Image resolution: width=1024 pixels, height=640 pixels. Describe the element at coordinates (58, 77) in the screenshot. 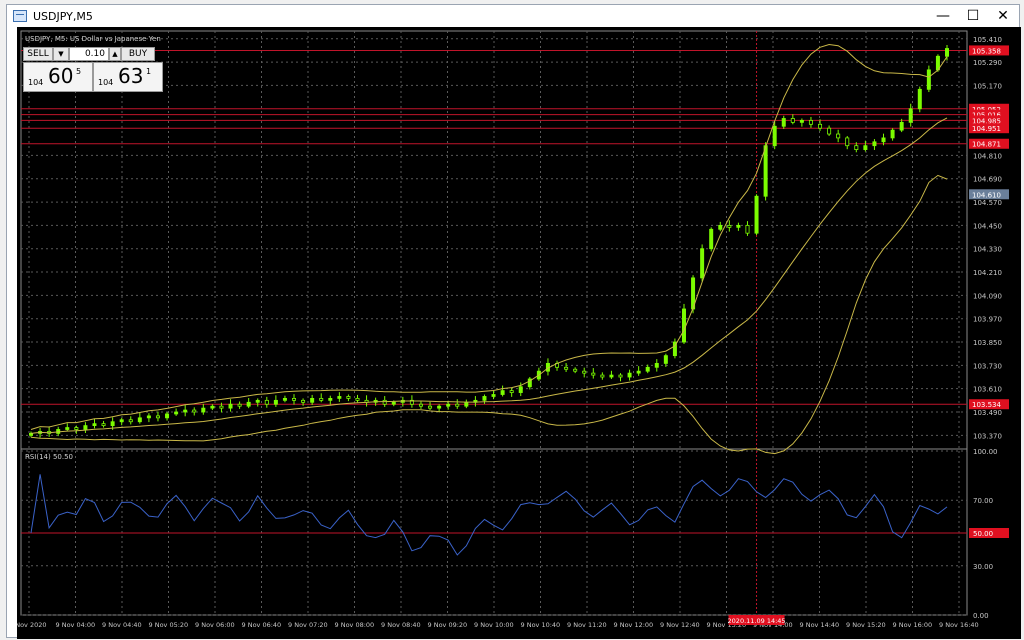

I see `sell-price: 104 60 5` at that location.